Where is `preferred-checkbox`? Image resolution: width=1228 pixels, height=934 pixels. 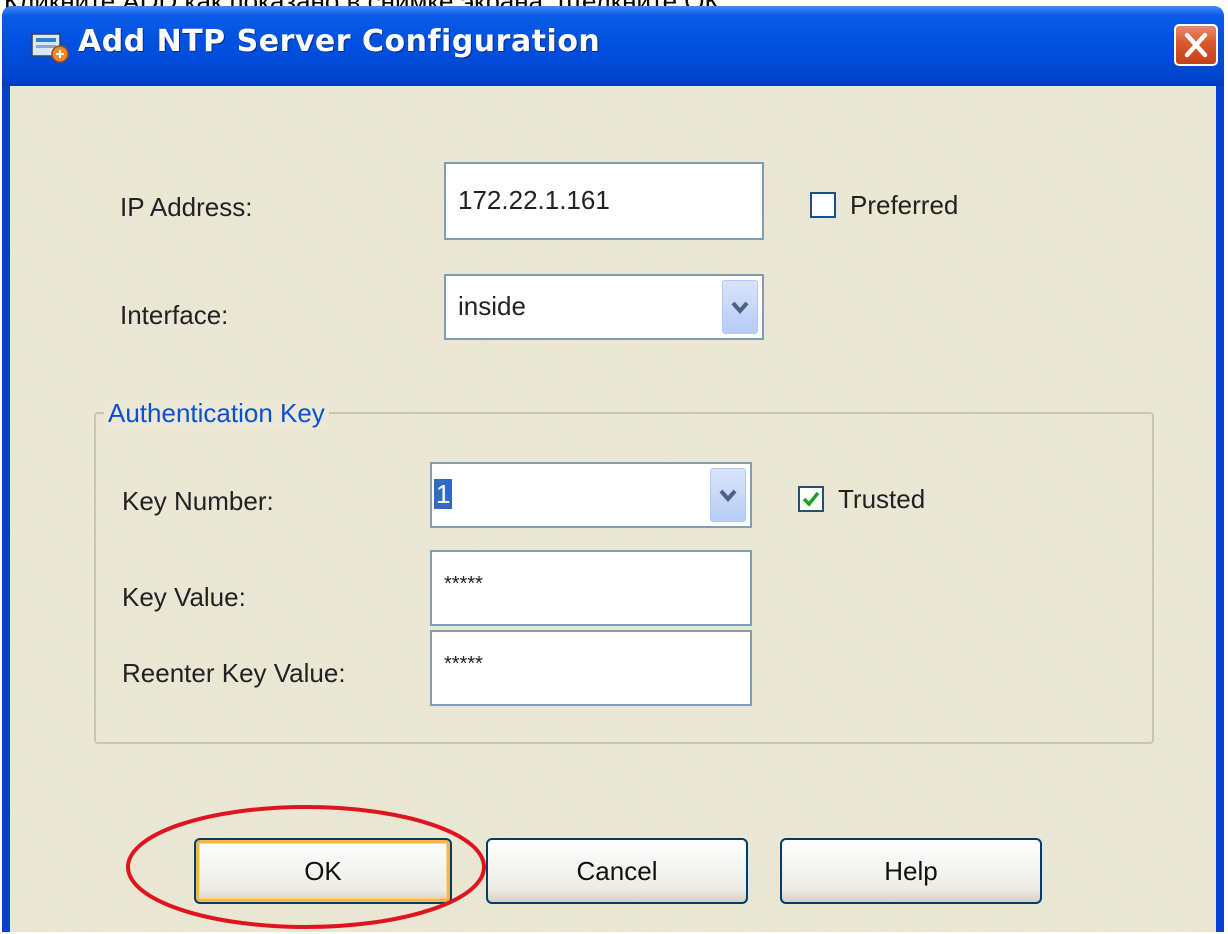 preferred-checkbox is located at coordinates (823, 205).